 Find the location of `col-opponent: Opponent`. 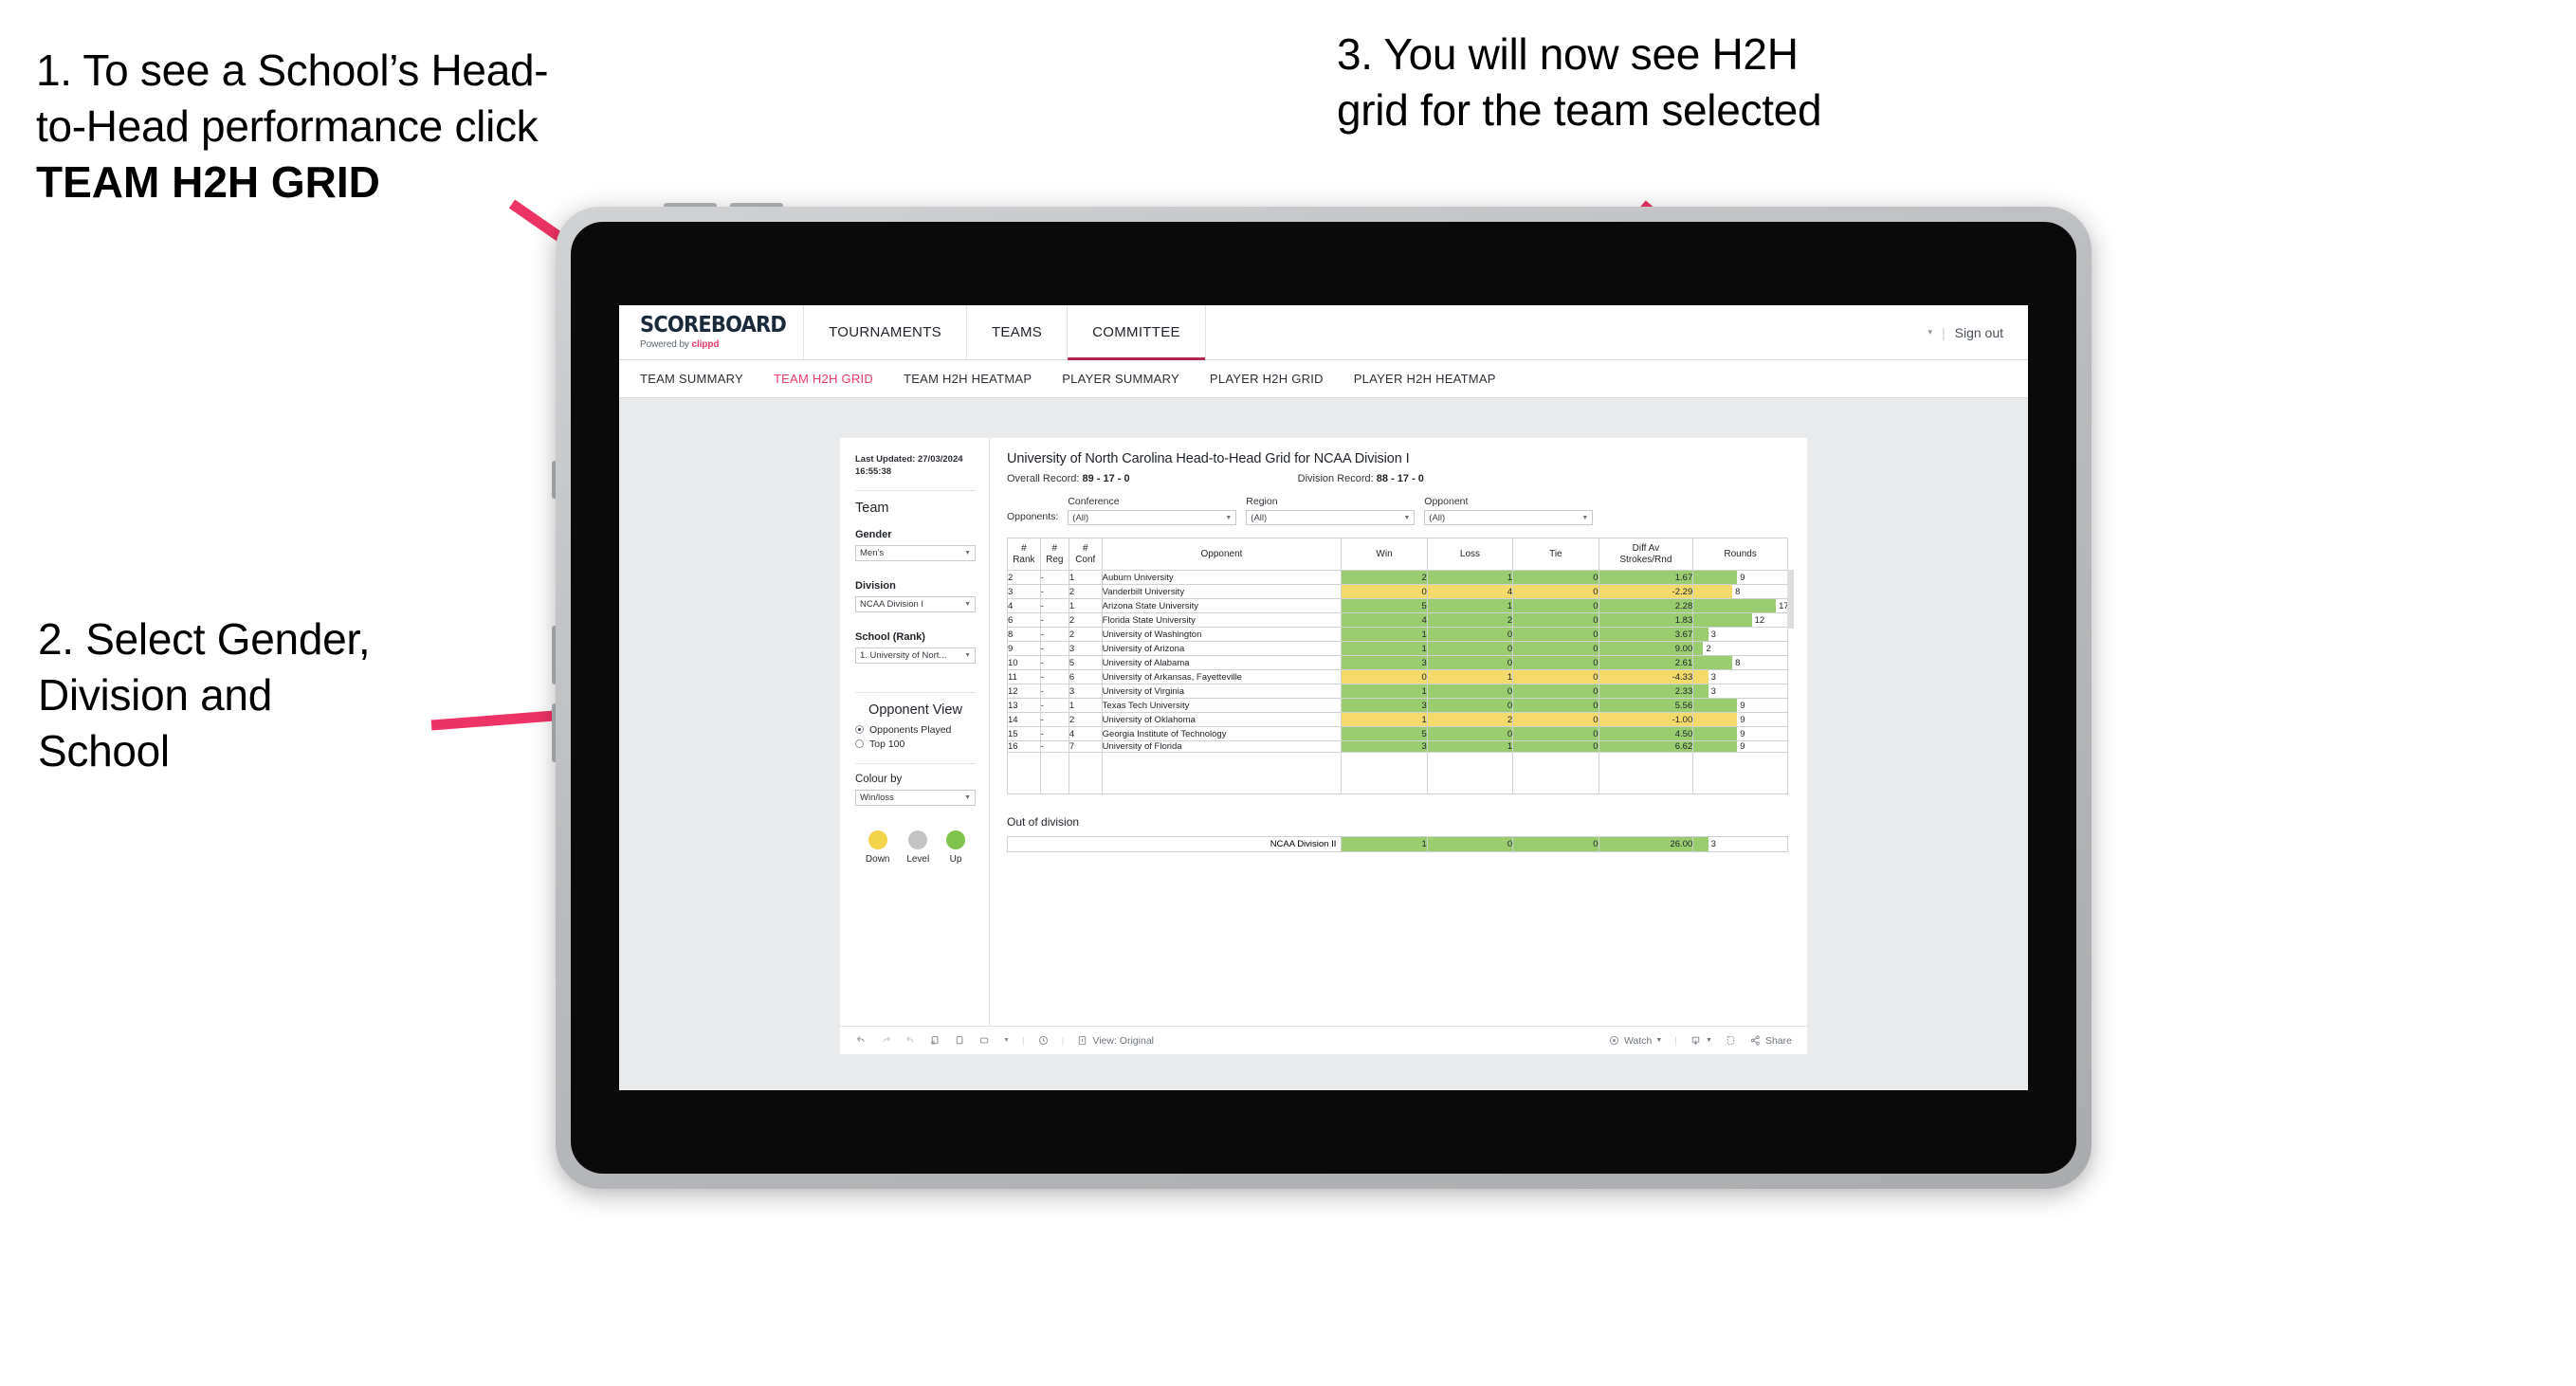

col-opponent: Opponent is located at coordinates (1222, 554).